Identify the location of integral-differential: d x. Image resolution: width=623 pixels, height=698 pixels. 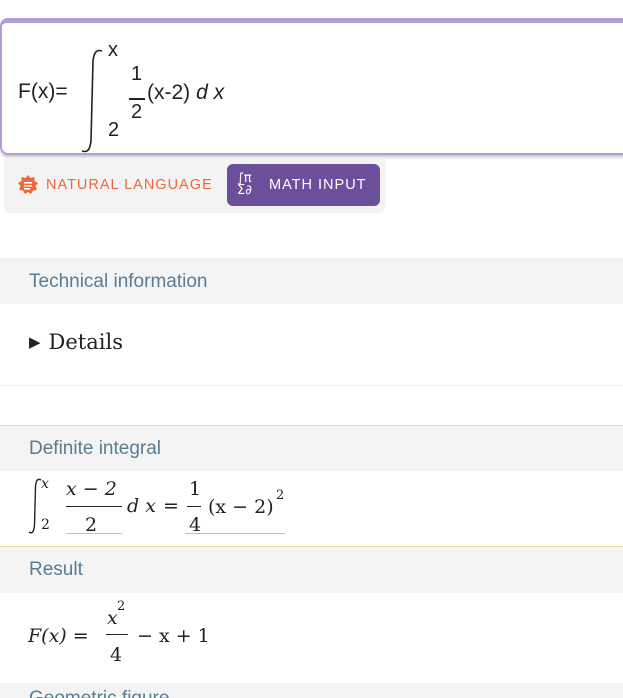
(141, 506).